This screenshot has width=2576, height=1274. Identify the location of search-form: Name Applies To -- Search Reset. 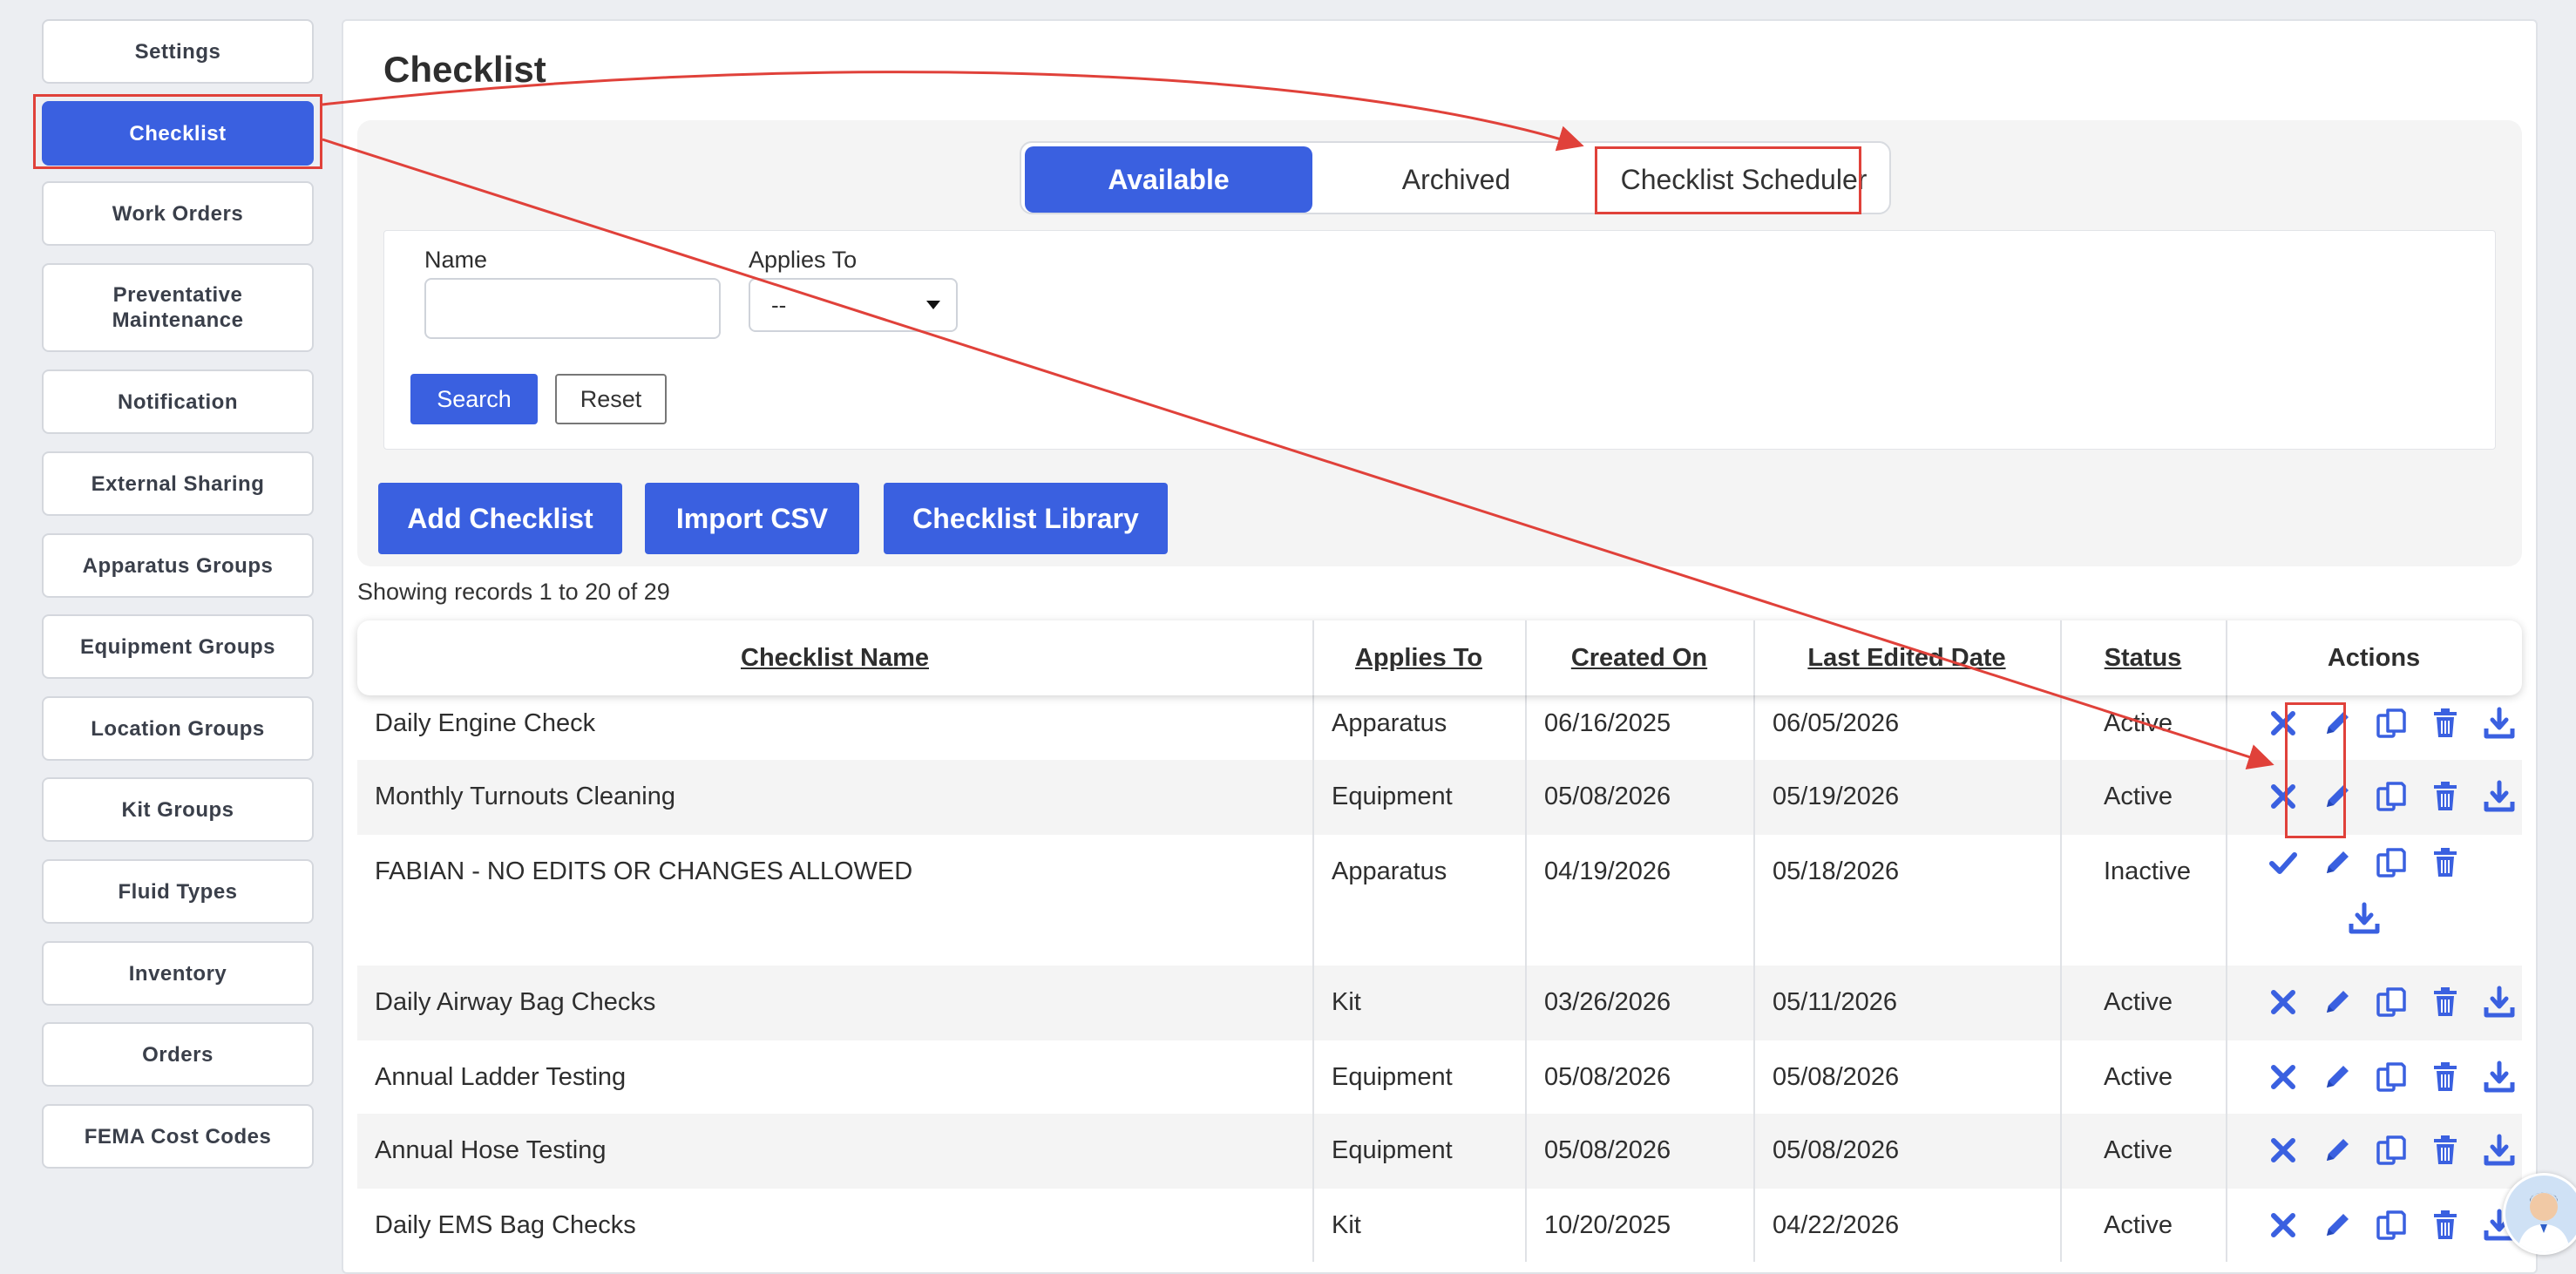
(1440, 340).